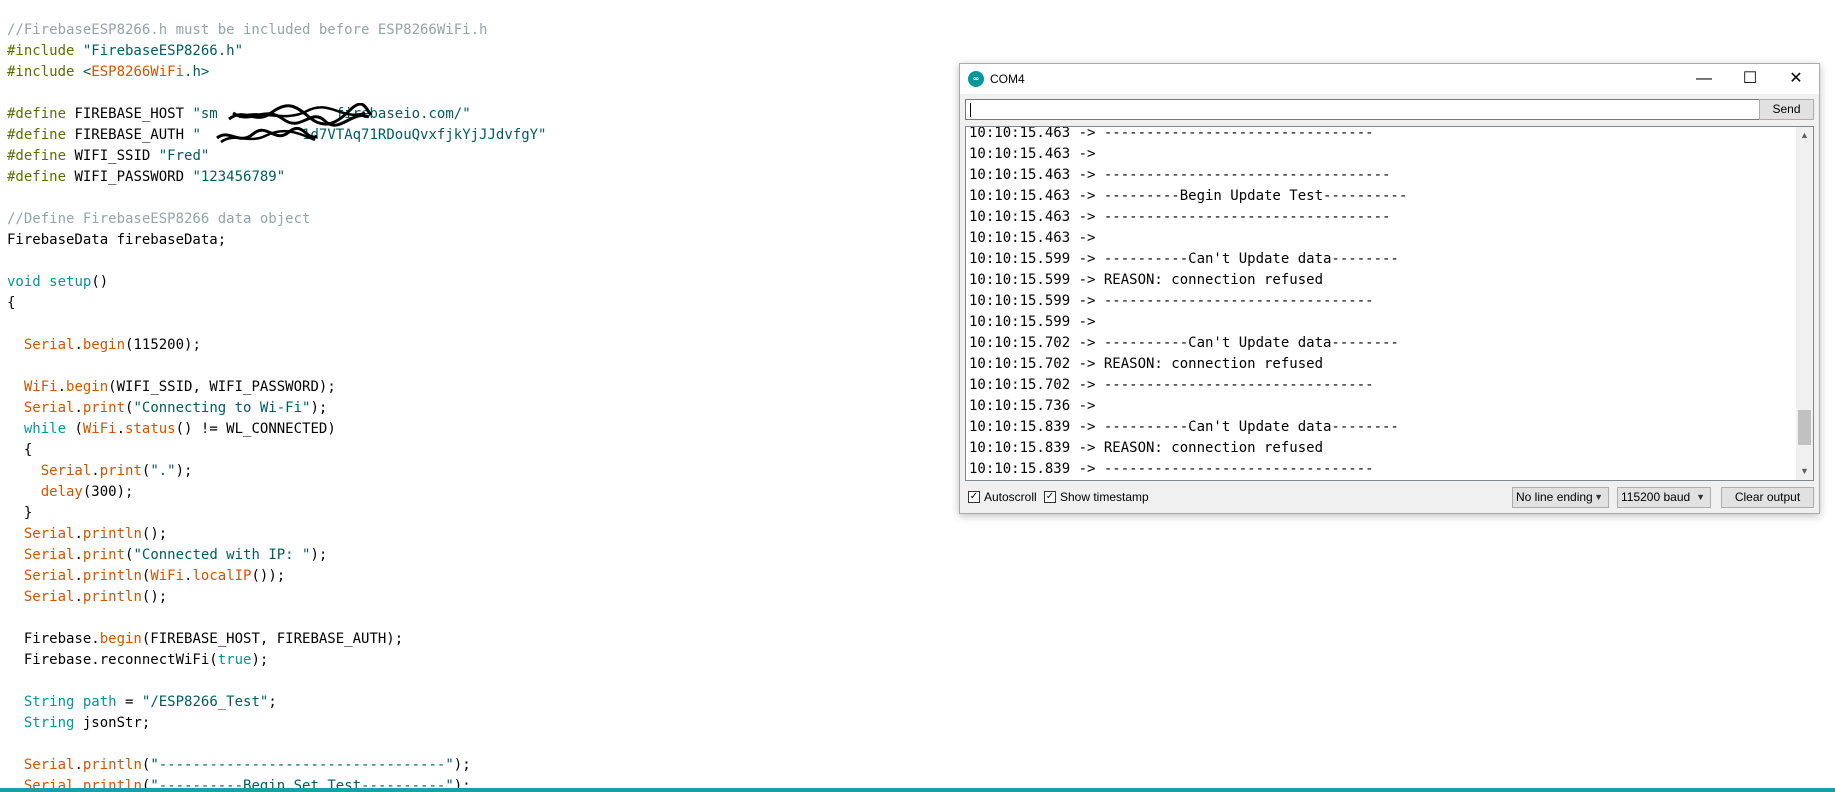  I want to click on code-line: FirebaseData firebaseData;, so click(276, 240).